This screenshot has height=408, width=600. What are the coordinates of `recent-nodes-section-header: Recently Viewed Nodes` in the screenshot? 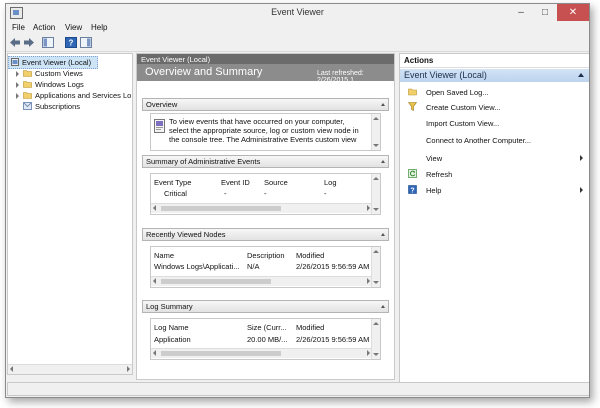 It's located at (265, 234).